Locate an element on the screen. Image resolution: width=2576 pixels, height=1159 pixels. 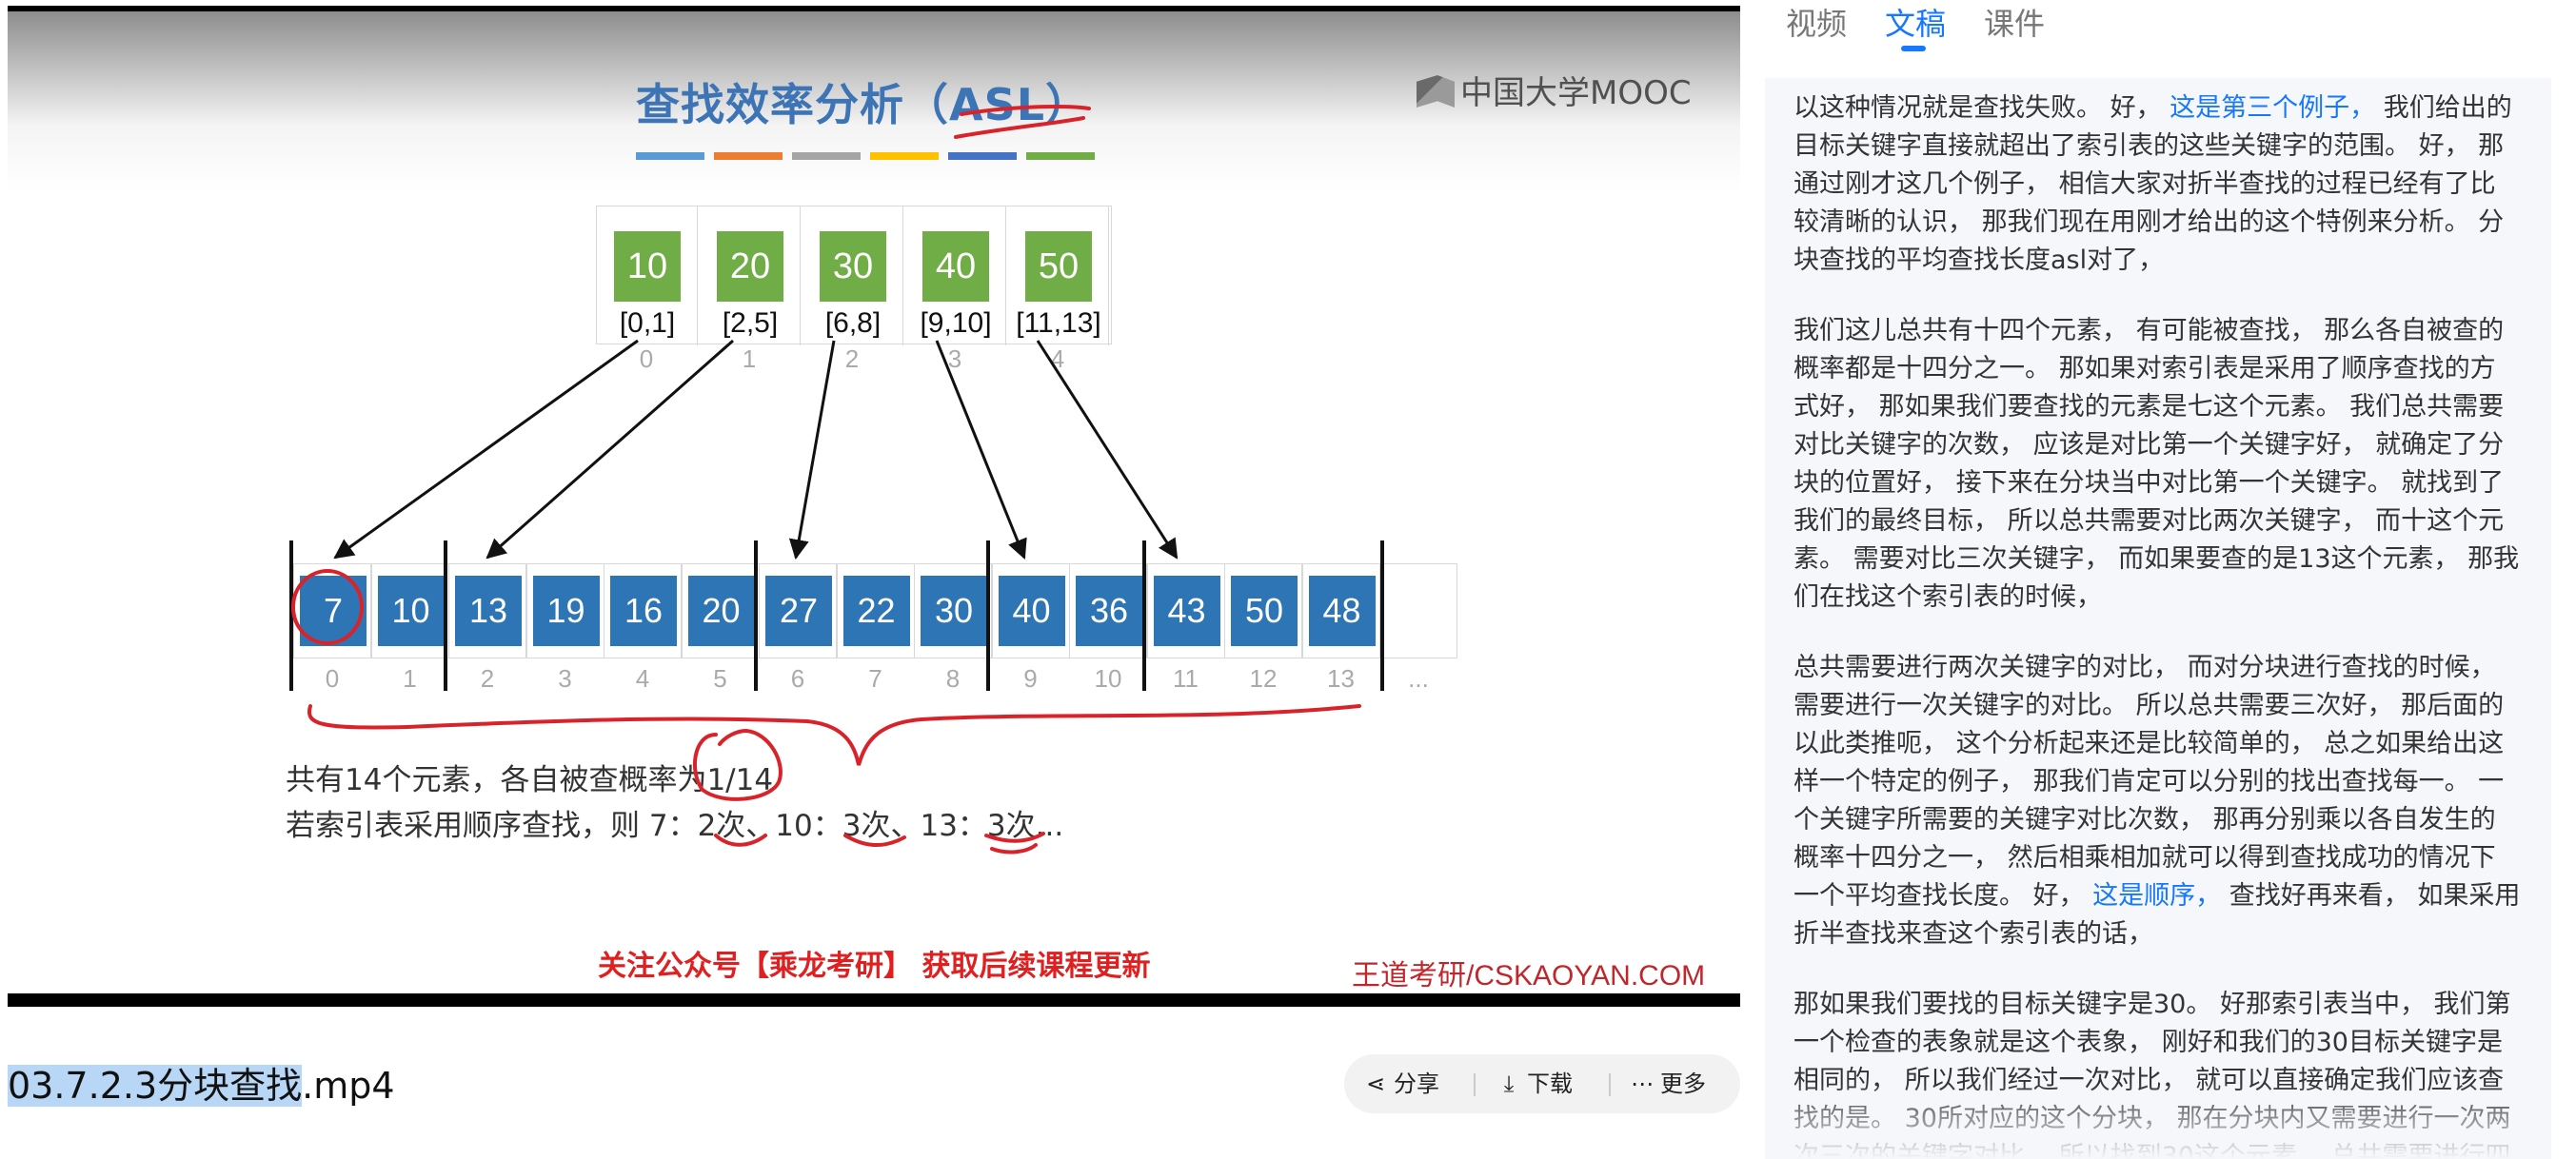
file-title-highlight: 03.7.2.3分块查找 is located at coordinates (156, 1086).